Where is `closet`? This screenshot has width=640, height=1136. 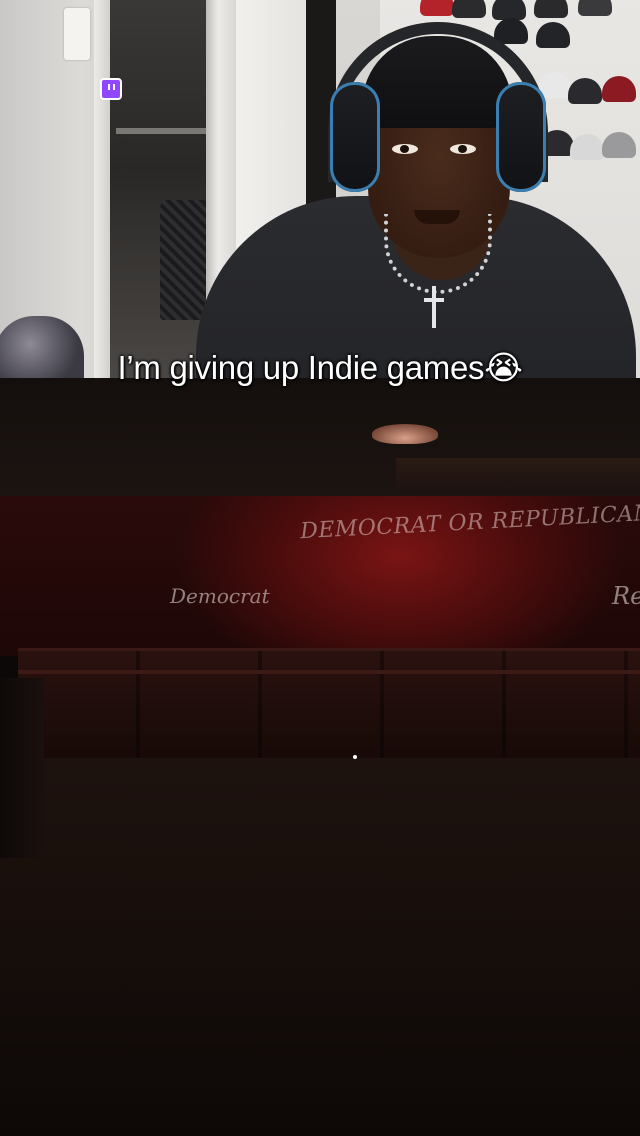
closet is located at coordinates (160, 189).